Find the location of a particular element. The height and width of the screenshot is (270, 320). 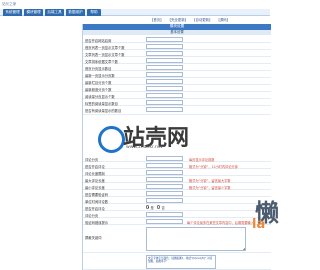

form-row: 最小评论长度 格式为“分钟”，留言最少字数 is located at coordinates (177, 186).